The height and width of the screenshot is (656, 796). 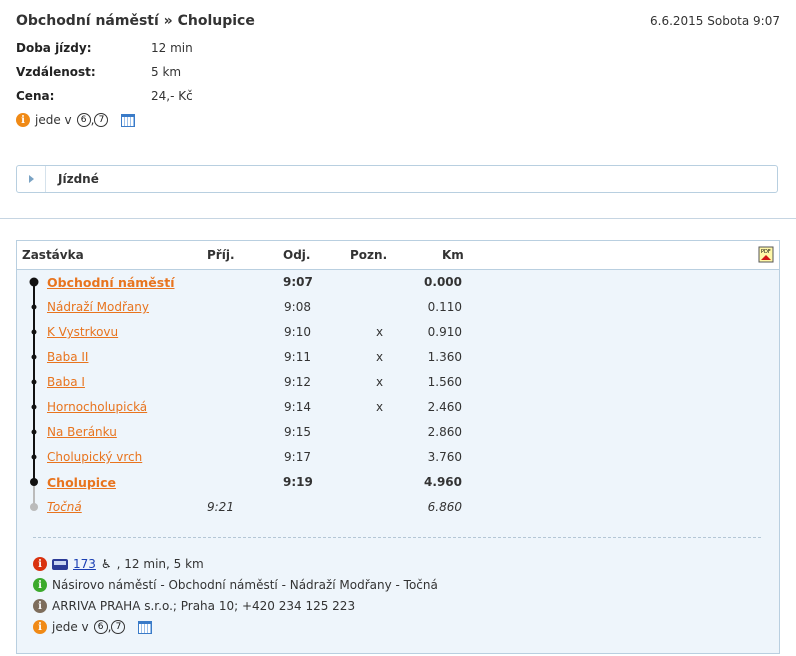 What do you see at coordinates (297, 457) in the screenshot?
I see `departure-time: 9:17` at bounding box center [297, 457].